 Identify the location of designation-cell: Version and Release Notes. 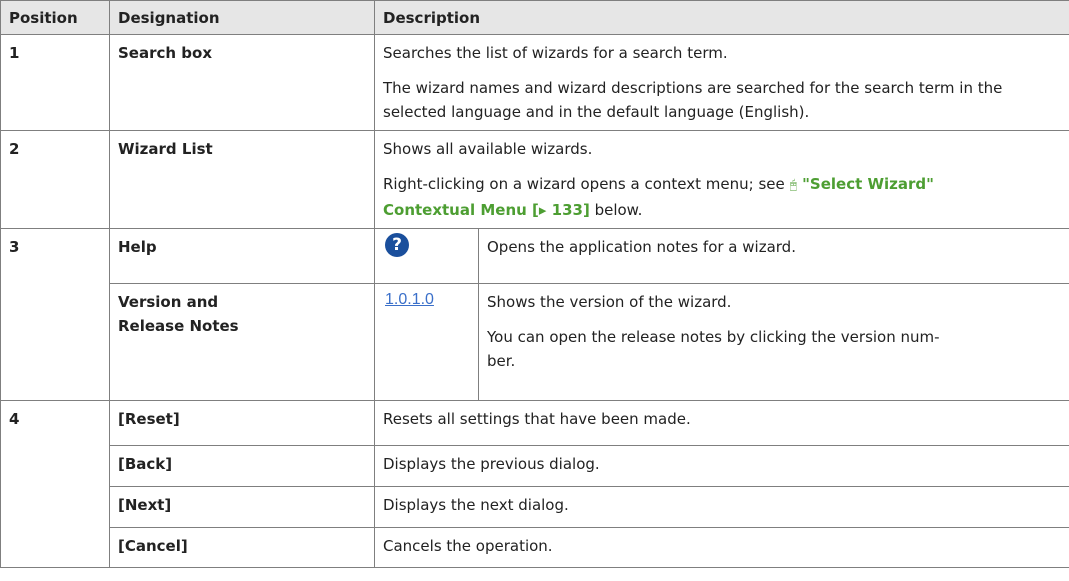
(242, 342).